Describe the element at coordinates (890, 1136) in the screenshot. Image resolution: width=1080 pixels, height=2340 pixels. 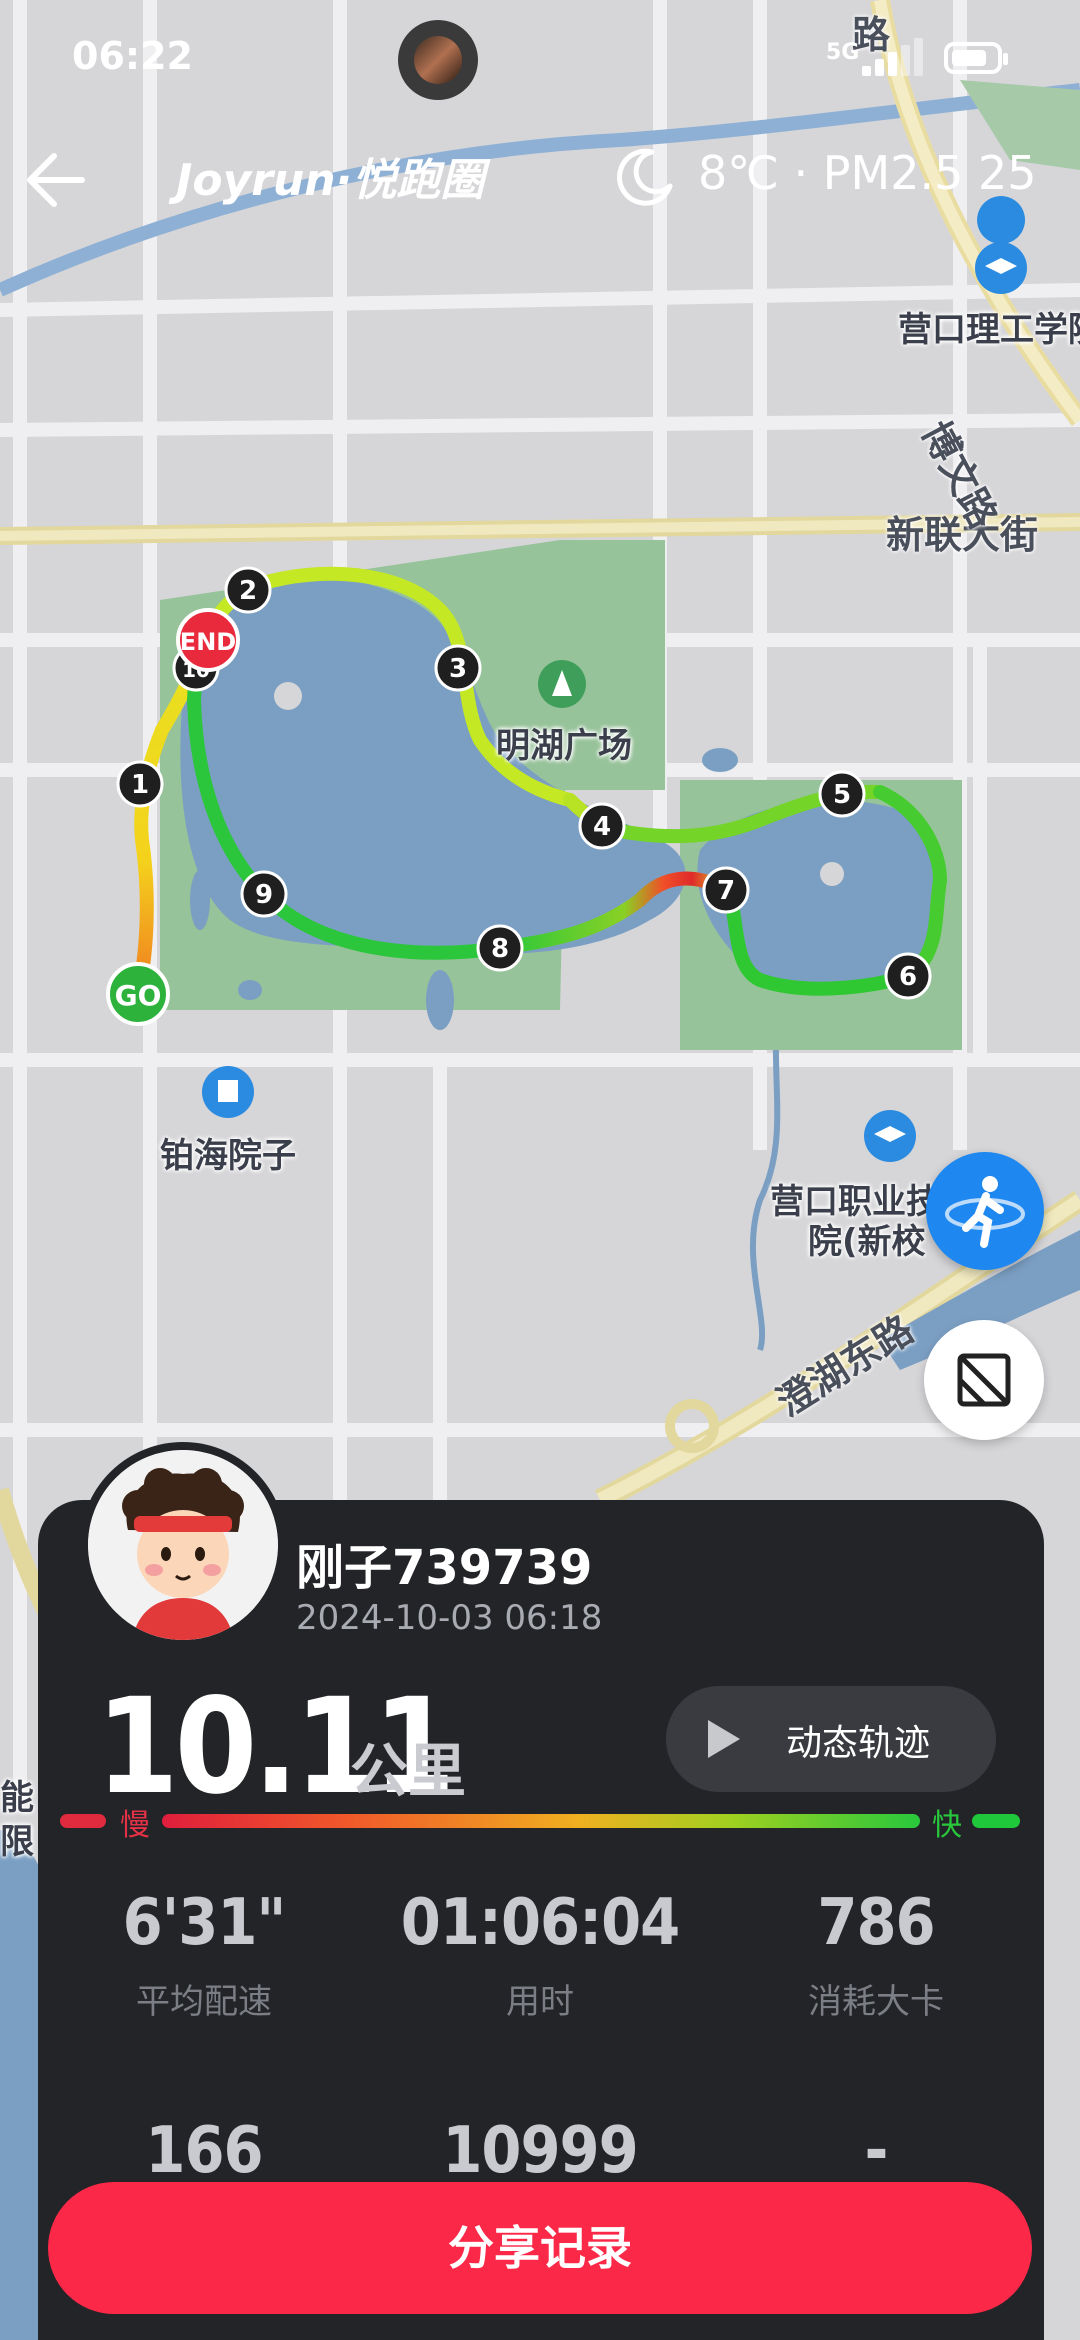
I see `school-poi-icon` at that location.